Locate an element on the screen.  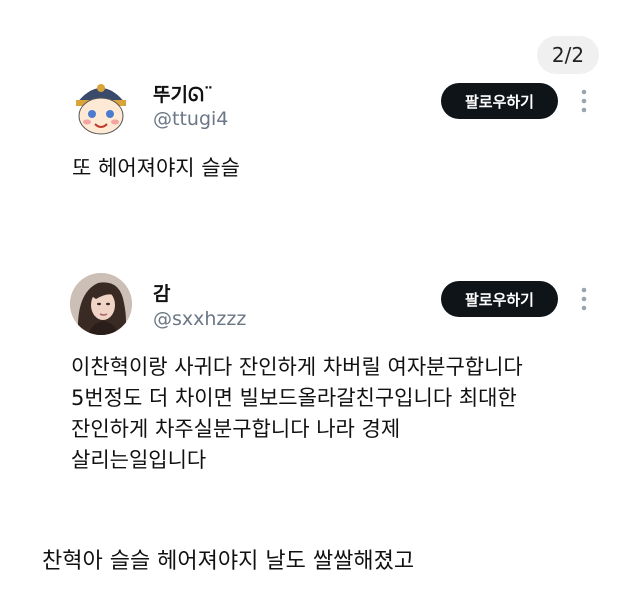
caption-text: 찬혁아 슬슬 헤어져야지 날도 쌀쌀해졌고 is located at coordinates (228, 561).